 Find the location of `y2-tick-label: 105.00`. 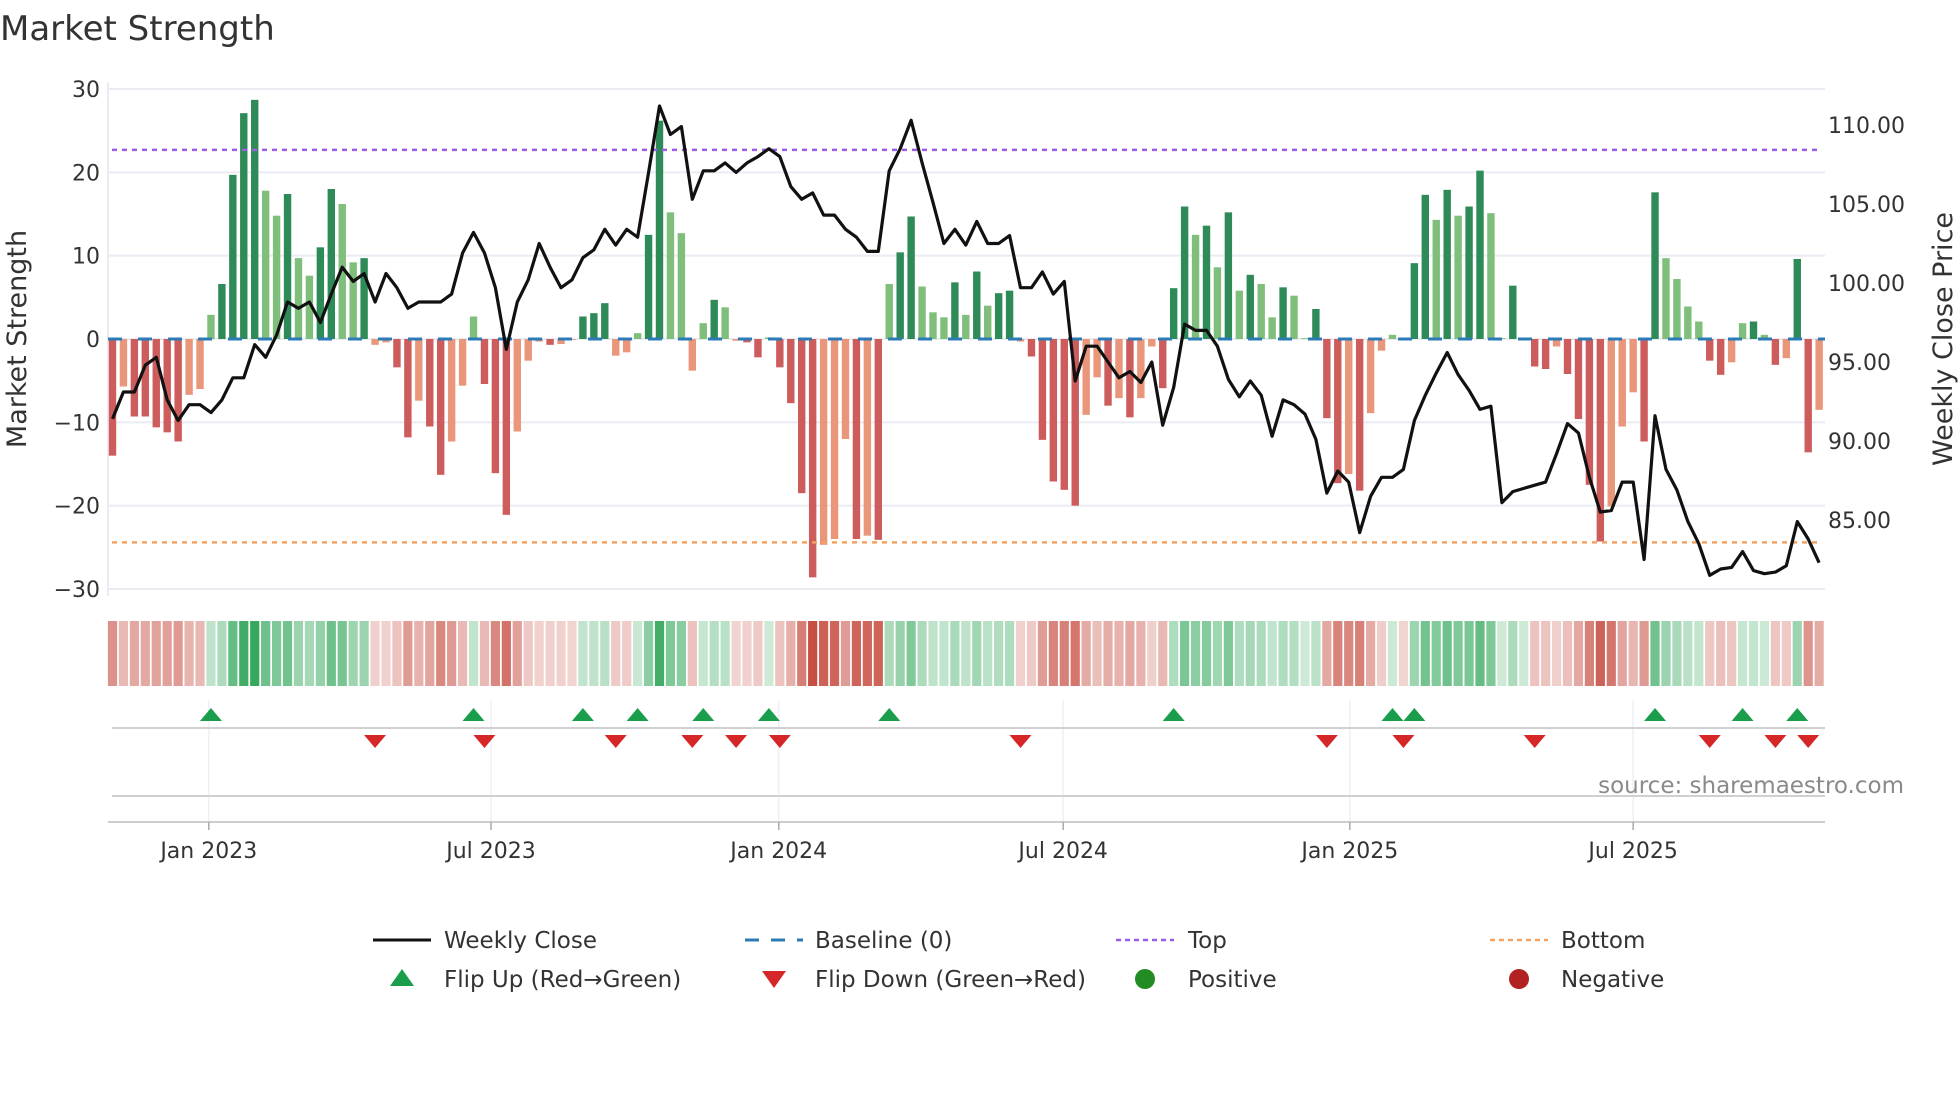

y2-tick-label: 105.00 is located at coordinates (1866, 205).